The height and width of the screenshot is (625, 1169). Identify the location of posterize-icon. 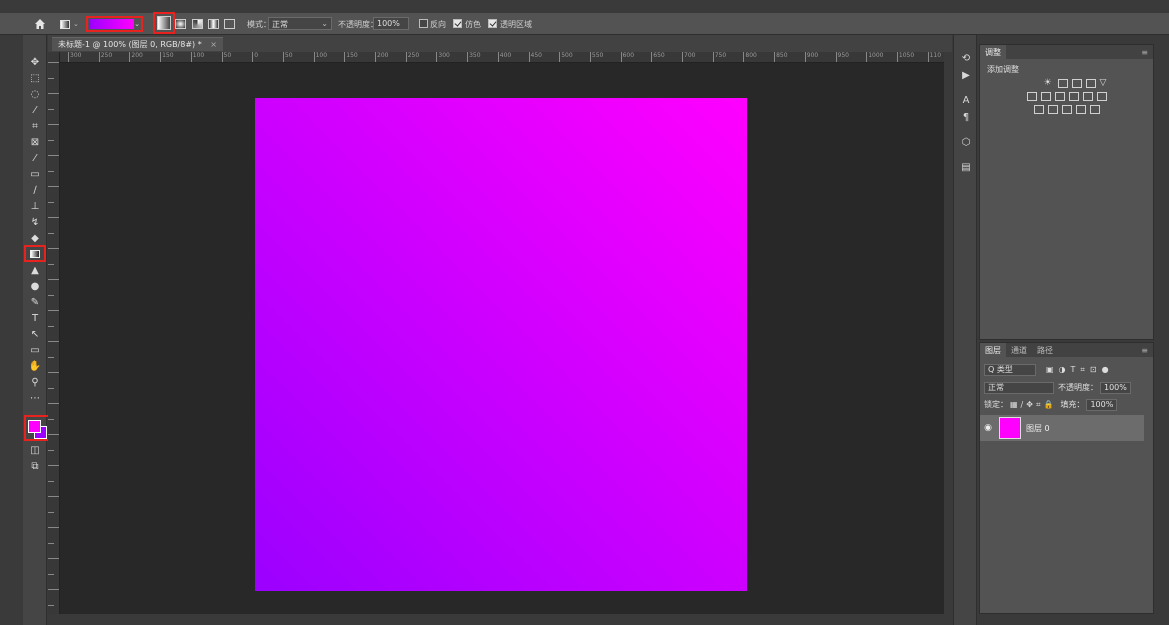
(1052, 109).